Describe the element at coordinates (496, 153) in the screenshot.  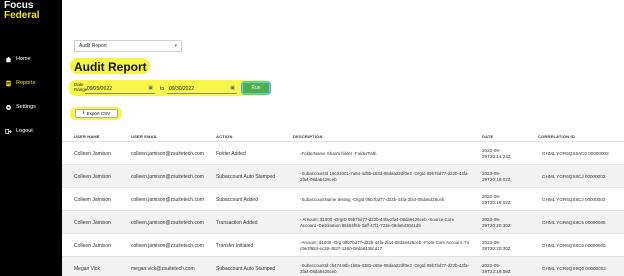
I see `cell-date: 2022-09-29T20:14:24Z` at that location.